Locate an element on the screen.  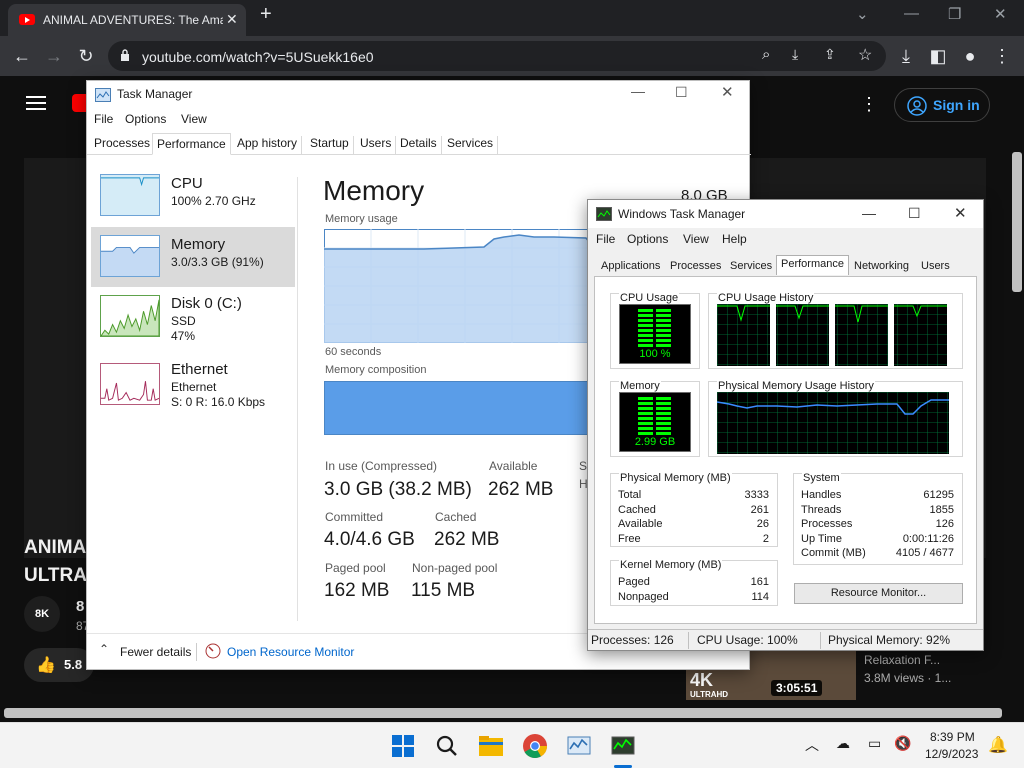
tab-app-history: App history is located at coordinates (268, 145).